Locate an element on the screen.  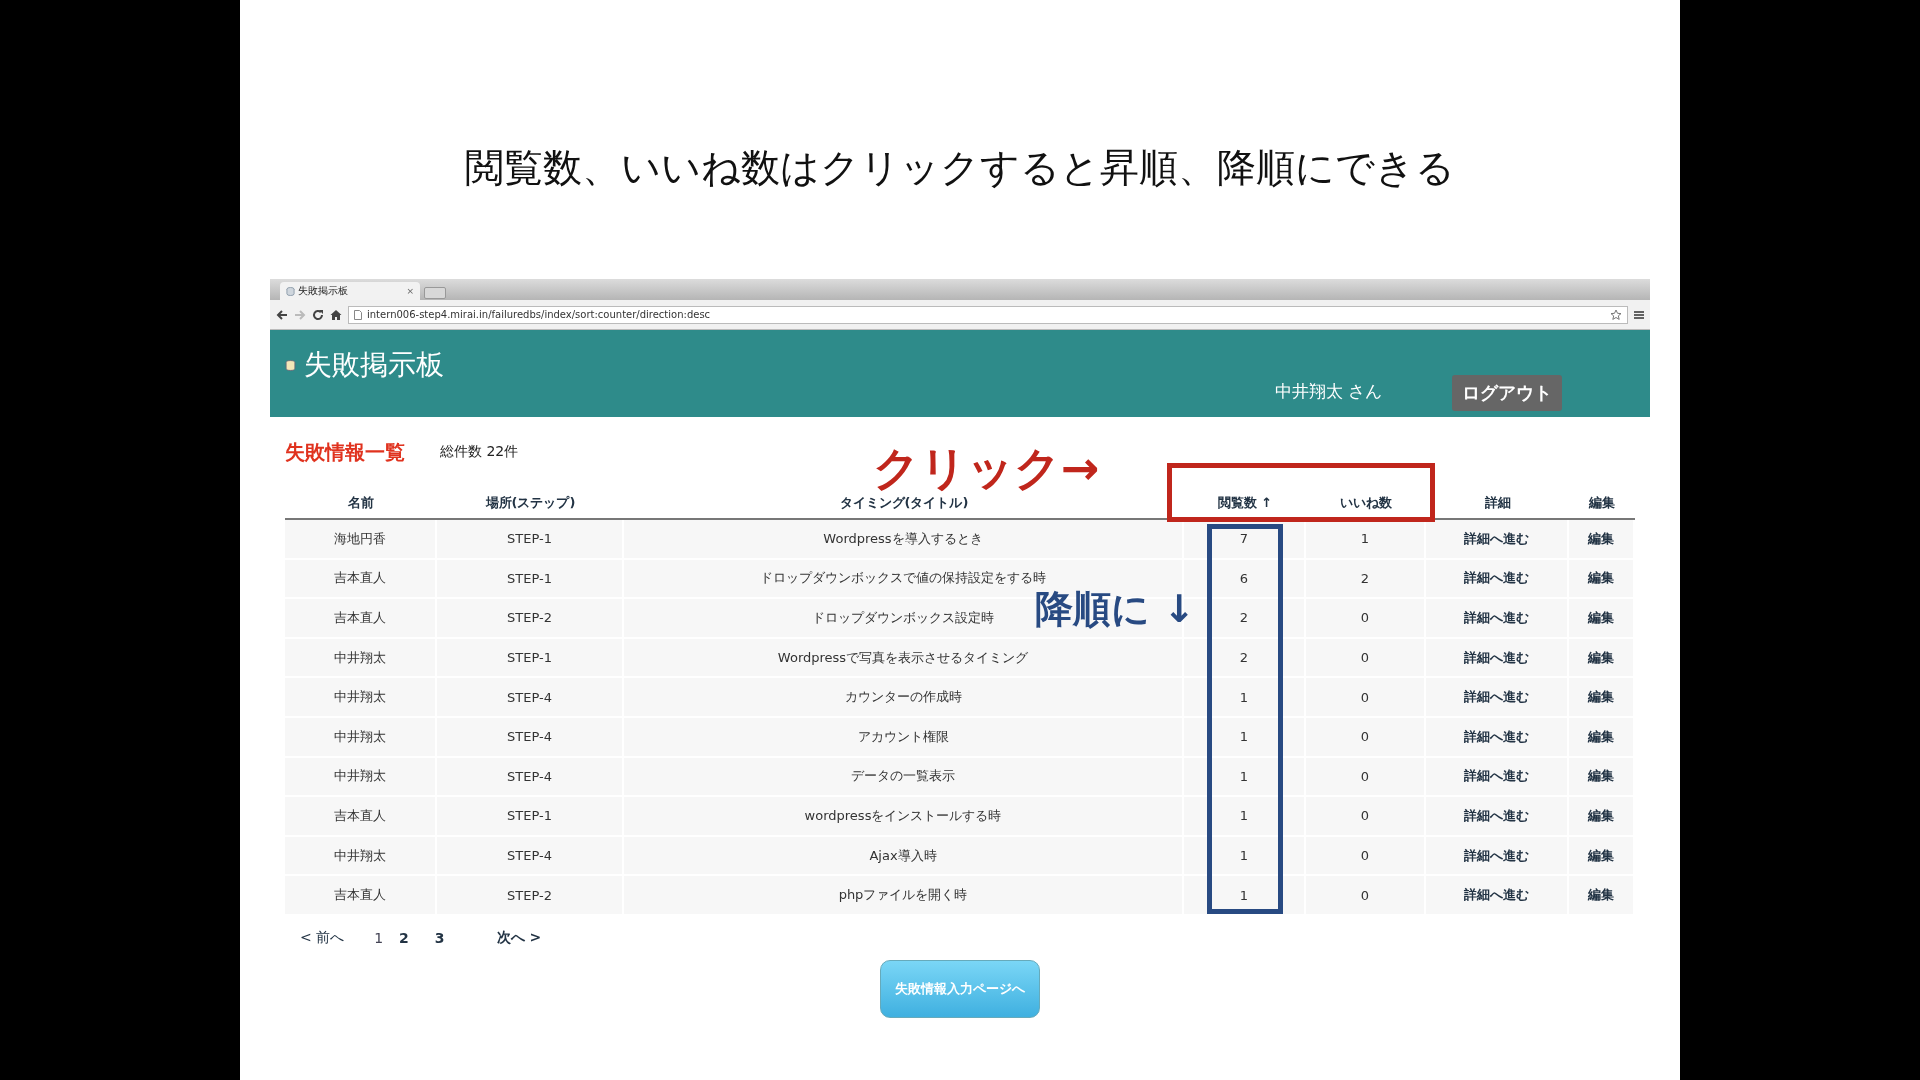
page-icon is located at coordinates (358, 314).